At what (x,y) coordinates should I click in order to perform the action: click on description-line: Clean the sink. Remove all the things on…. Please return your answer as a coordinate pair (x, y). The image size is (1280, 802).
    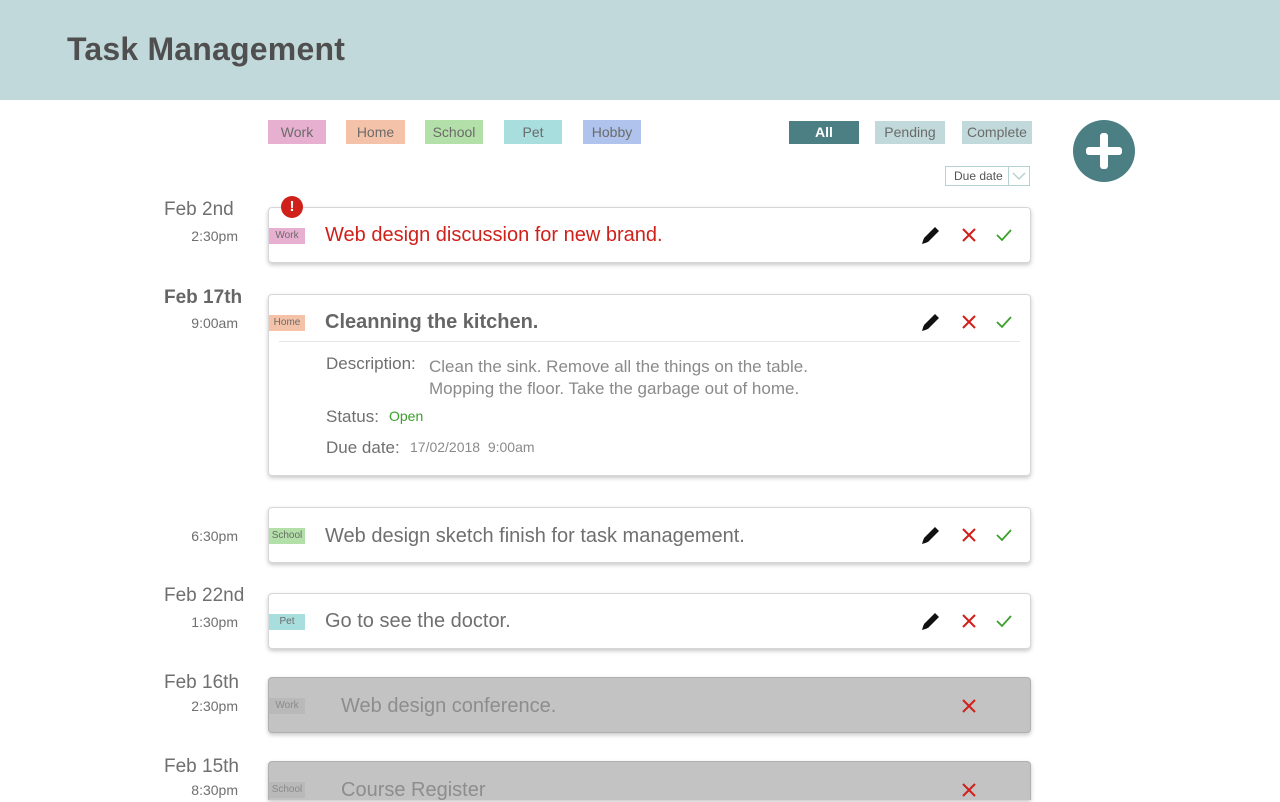
    Looking at the image, I should click on (618, 366).